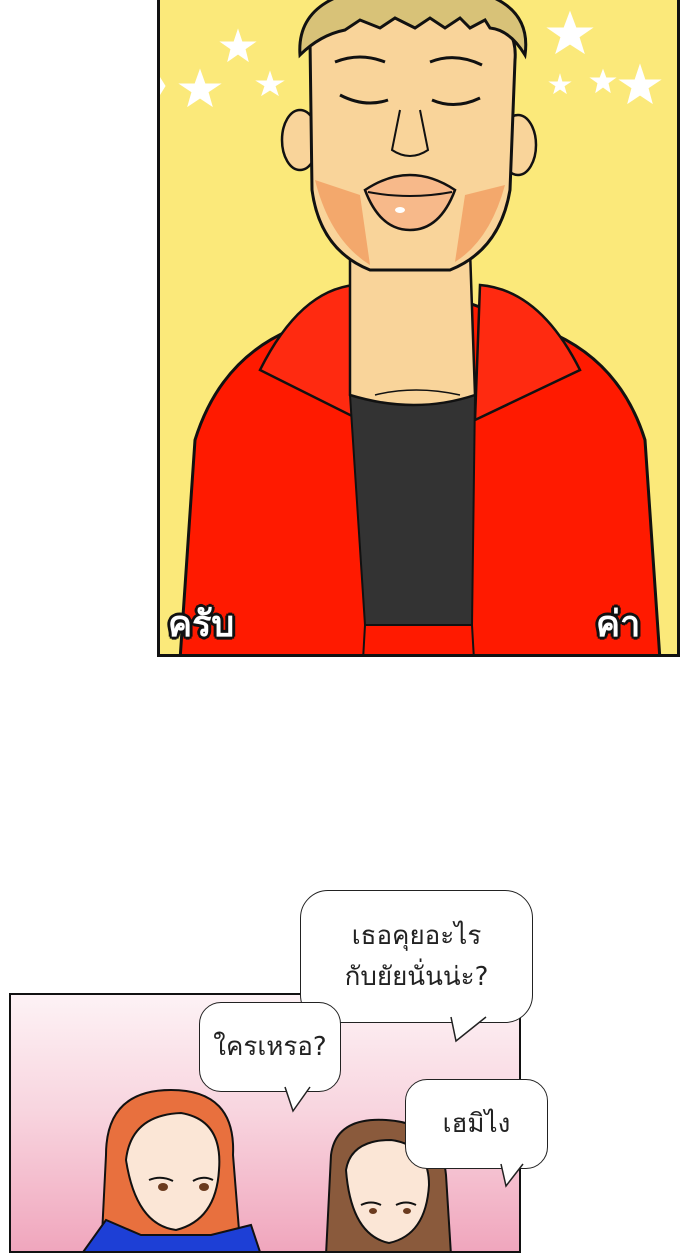  I want to click on speech-bubble-who: ใครเหรอ?, so click(270, 1057).